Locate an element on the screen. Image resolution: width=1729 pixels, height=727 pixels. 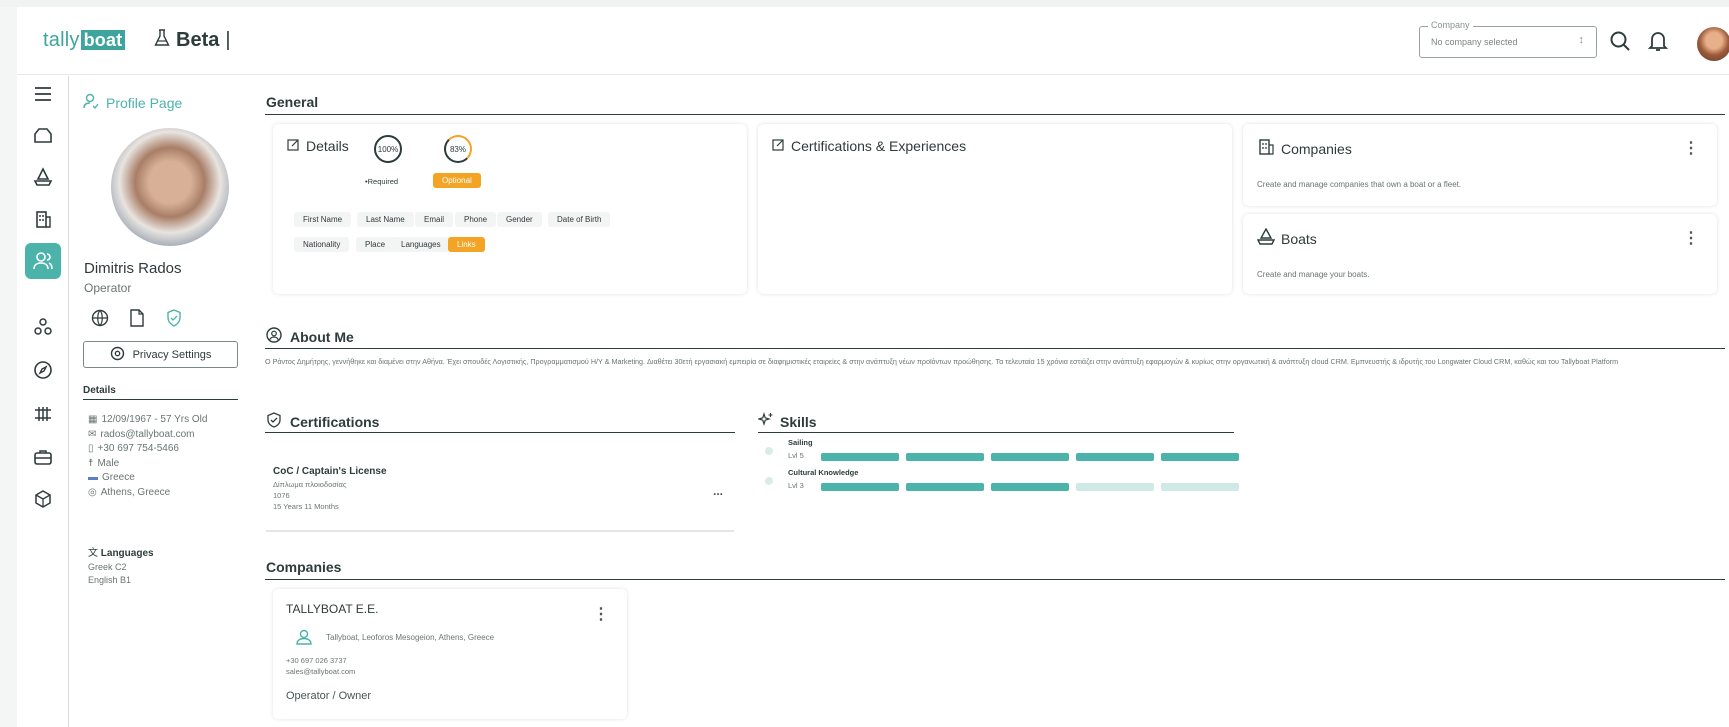
globe-icon is located at coordinates (100, 318).